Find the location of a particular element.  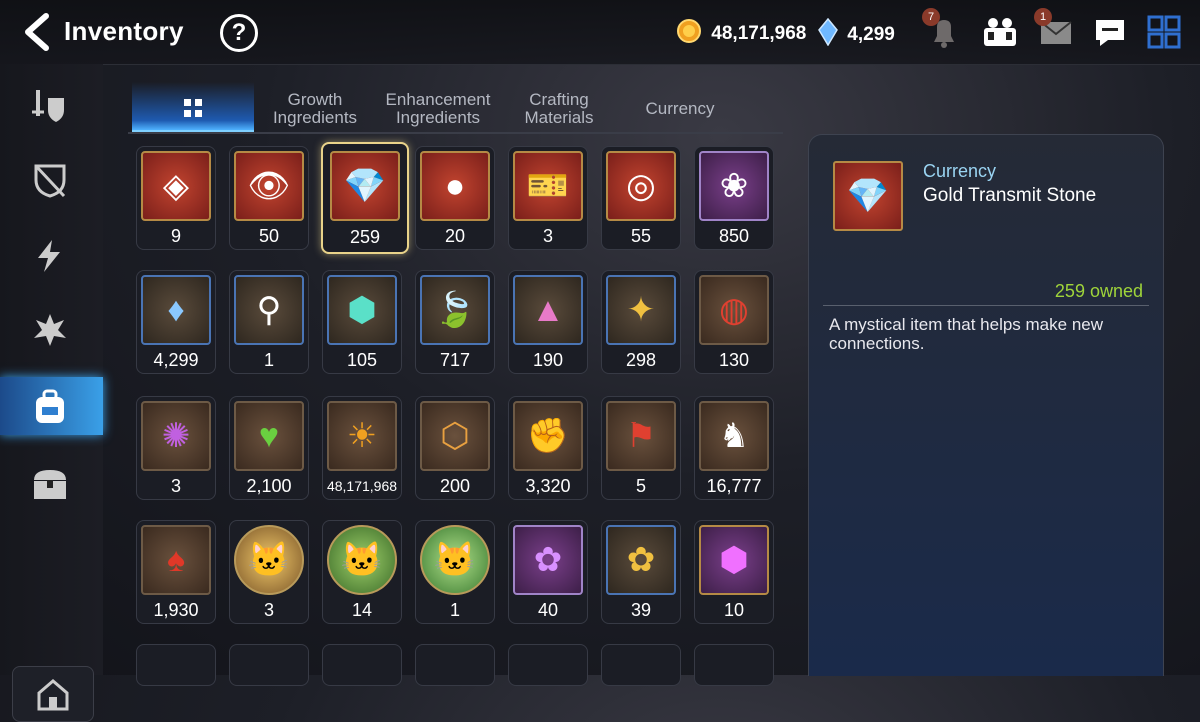

item-quantity: 40 is located at coordinates (548, 610).